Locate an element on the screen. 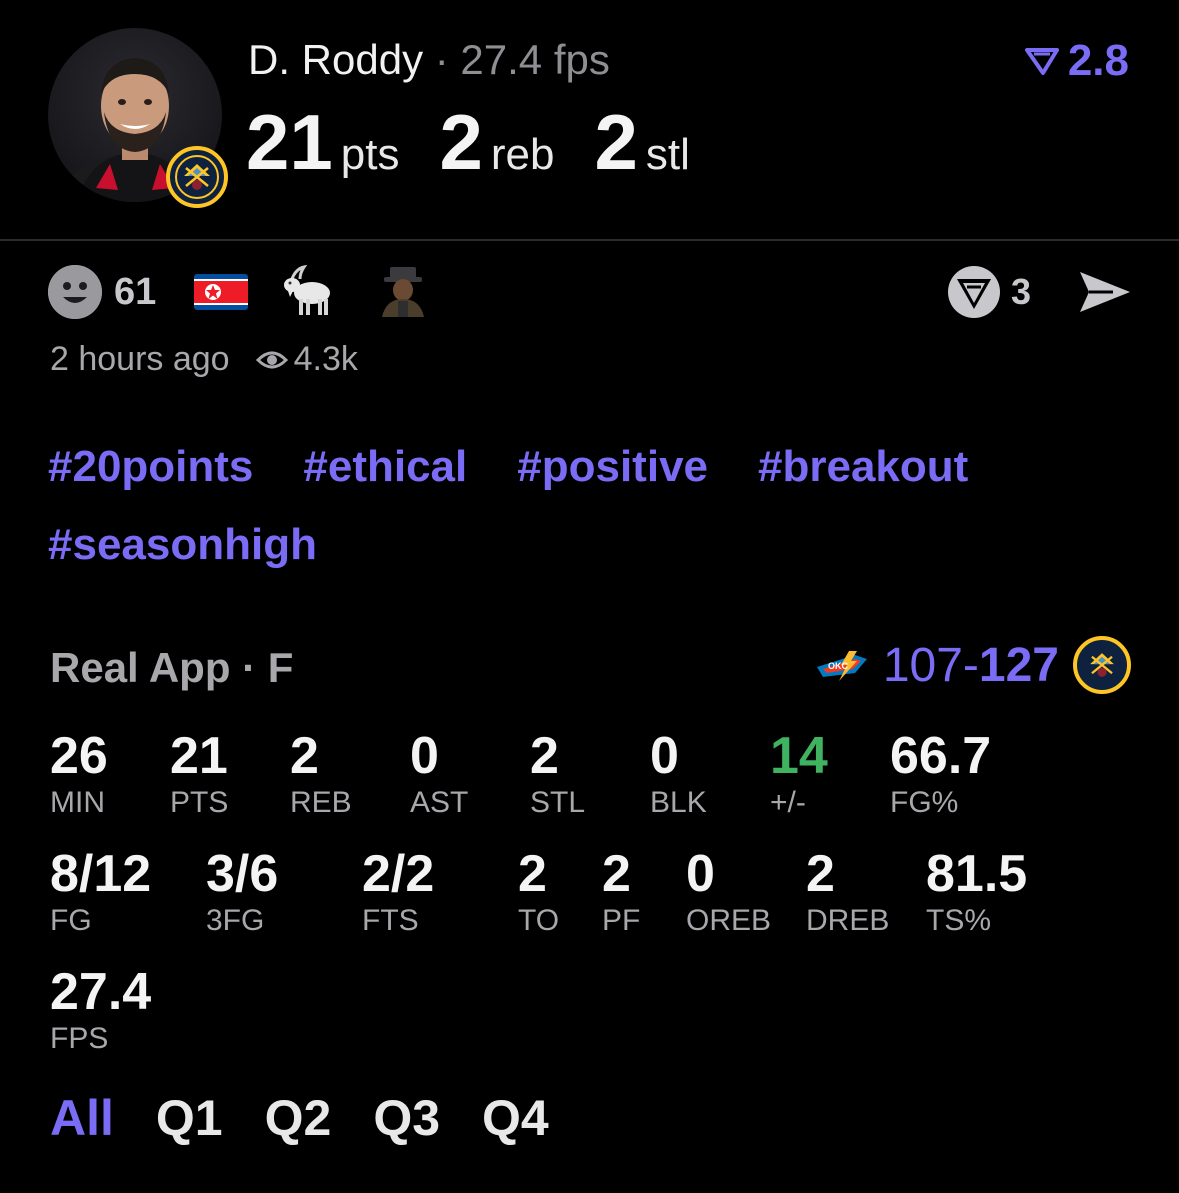  score-away: 107 is located at coordinates (922, 665).